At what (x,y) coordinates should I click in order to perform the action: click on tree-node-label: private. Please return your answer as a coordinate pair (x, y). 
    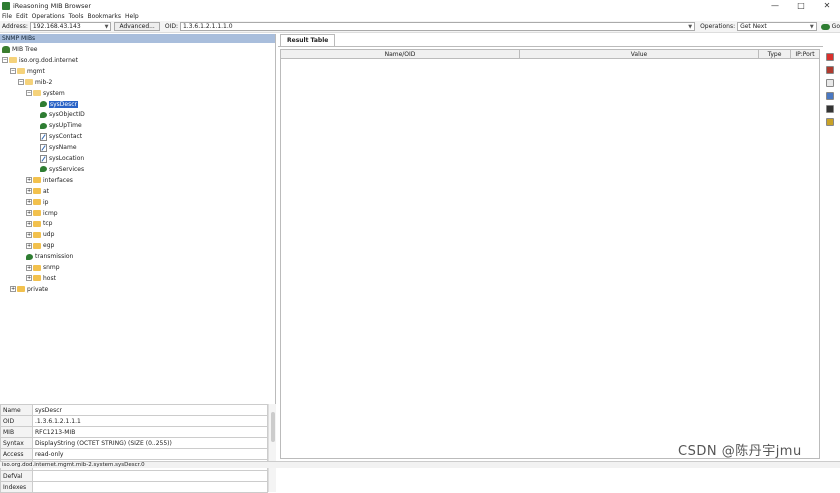
    Looking at the image, I should click on (38, 289).